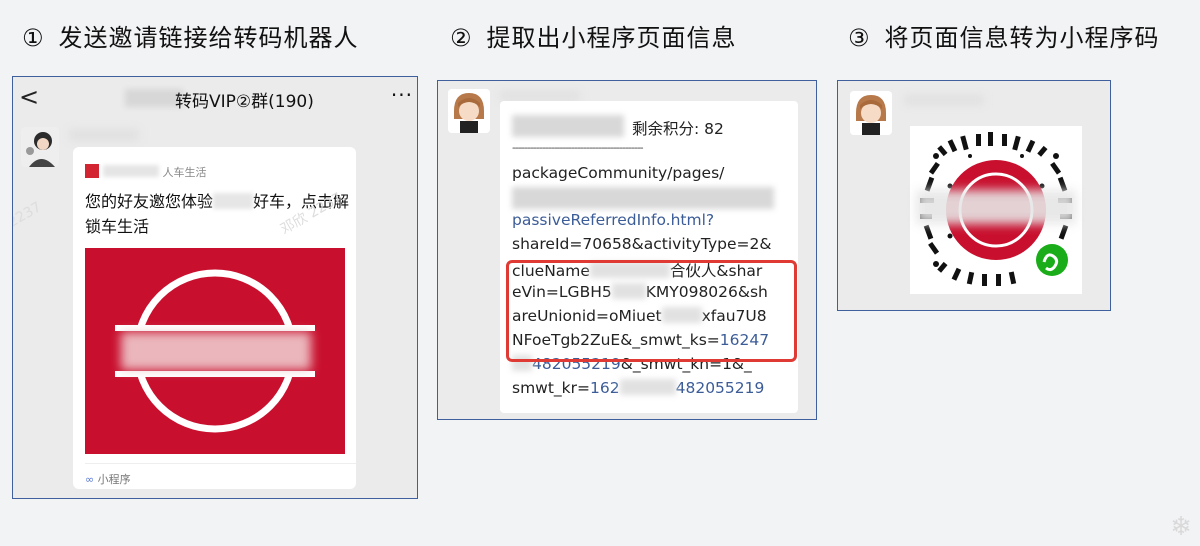 The image size is (1200, 546). I want to click on redacted-path, so click(643, 198).